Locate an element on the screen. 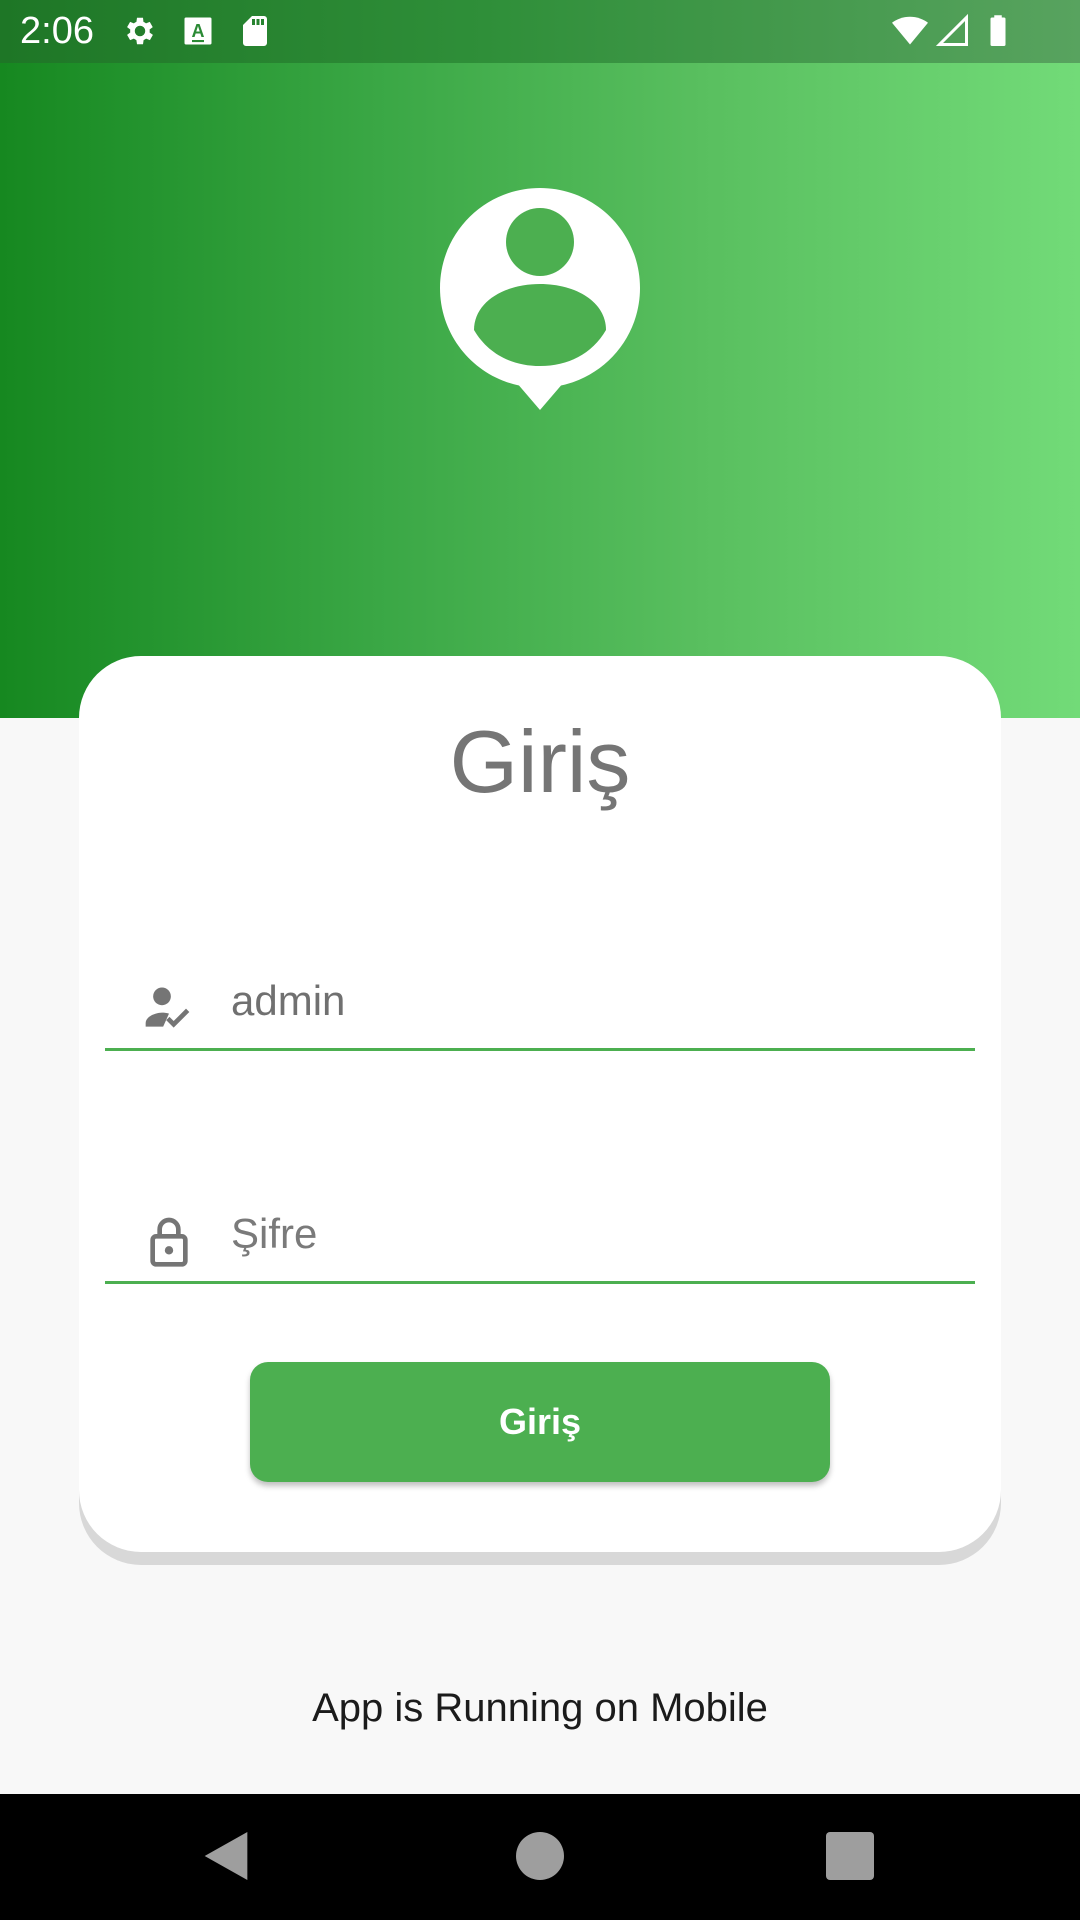 The height and width of the screenshot is (1920, 1080). password-field is located at coordinates (540, 1237).